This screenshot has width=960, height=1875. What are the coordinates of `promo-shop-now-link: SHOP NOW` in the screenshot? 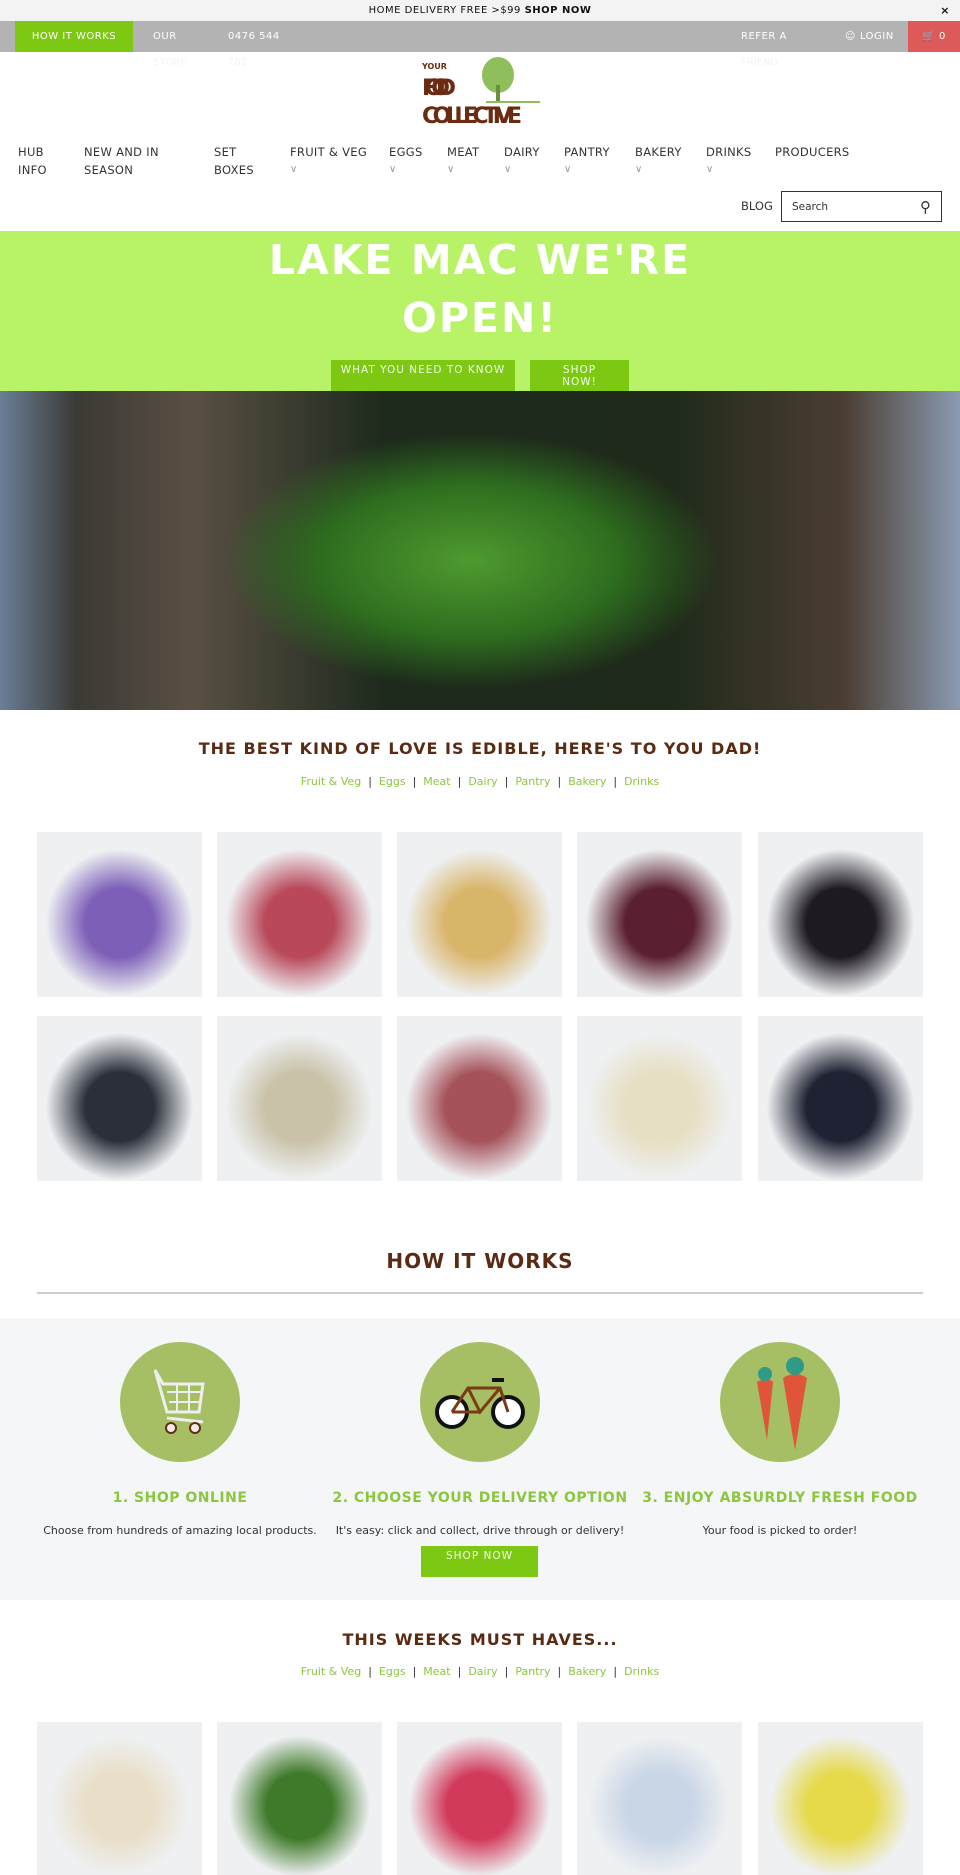 It's located at (558, 10).